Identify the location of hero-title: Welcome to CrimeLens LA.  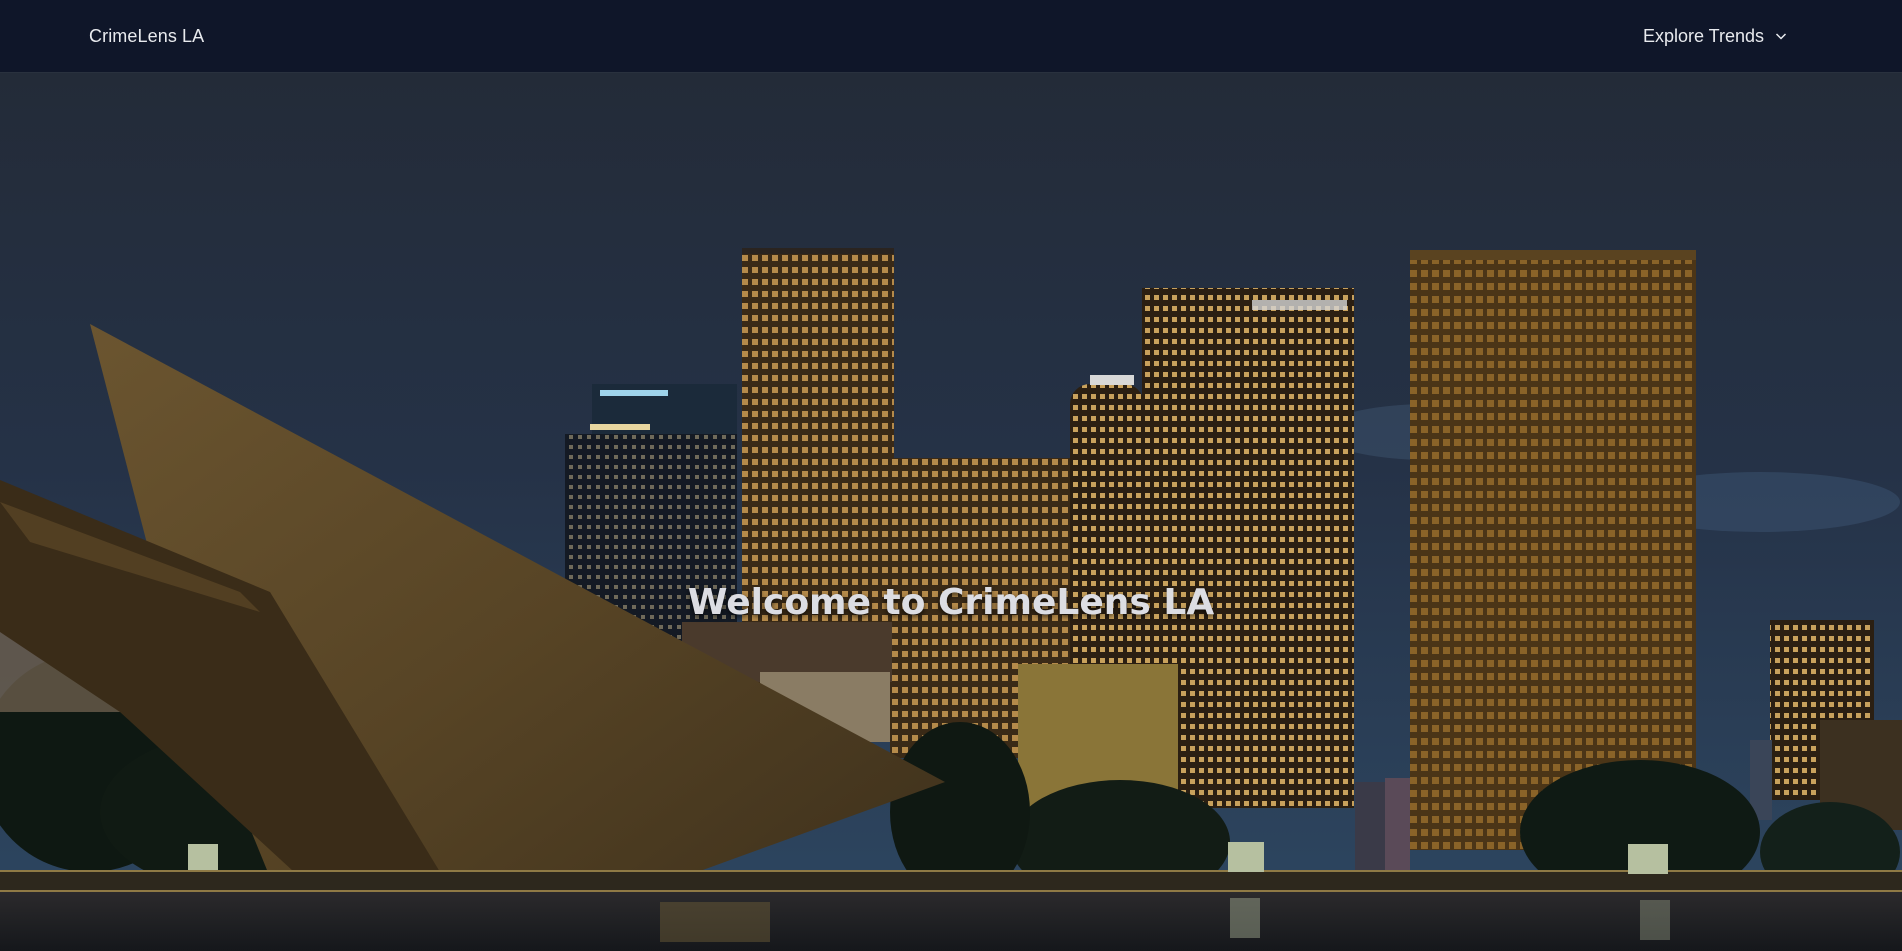
(951, 602).